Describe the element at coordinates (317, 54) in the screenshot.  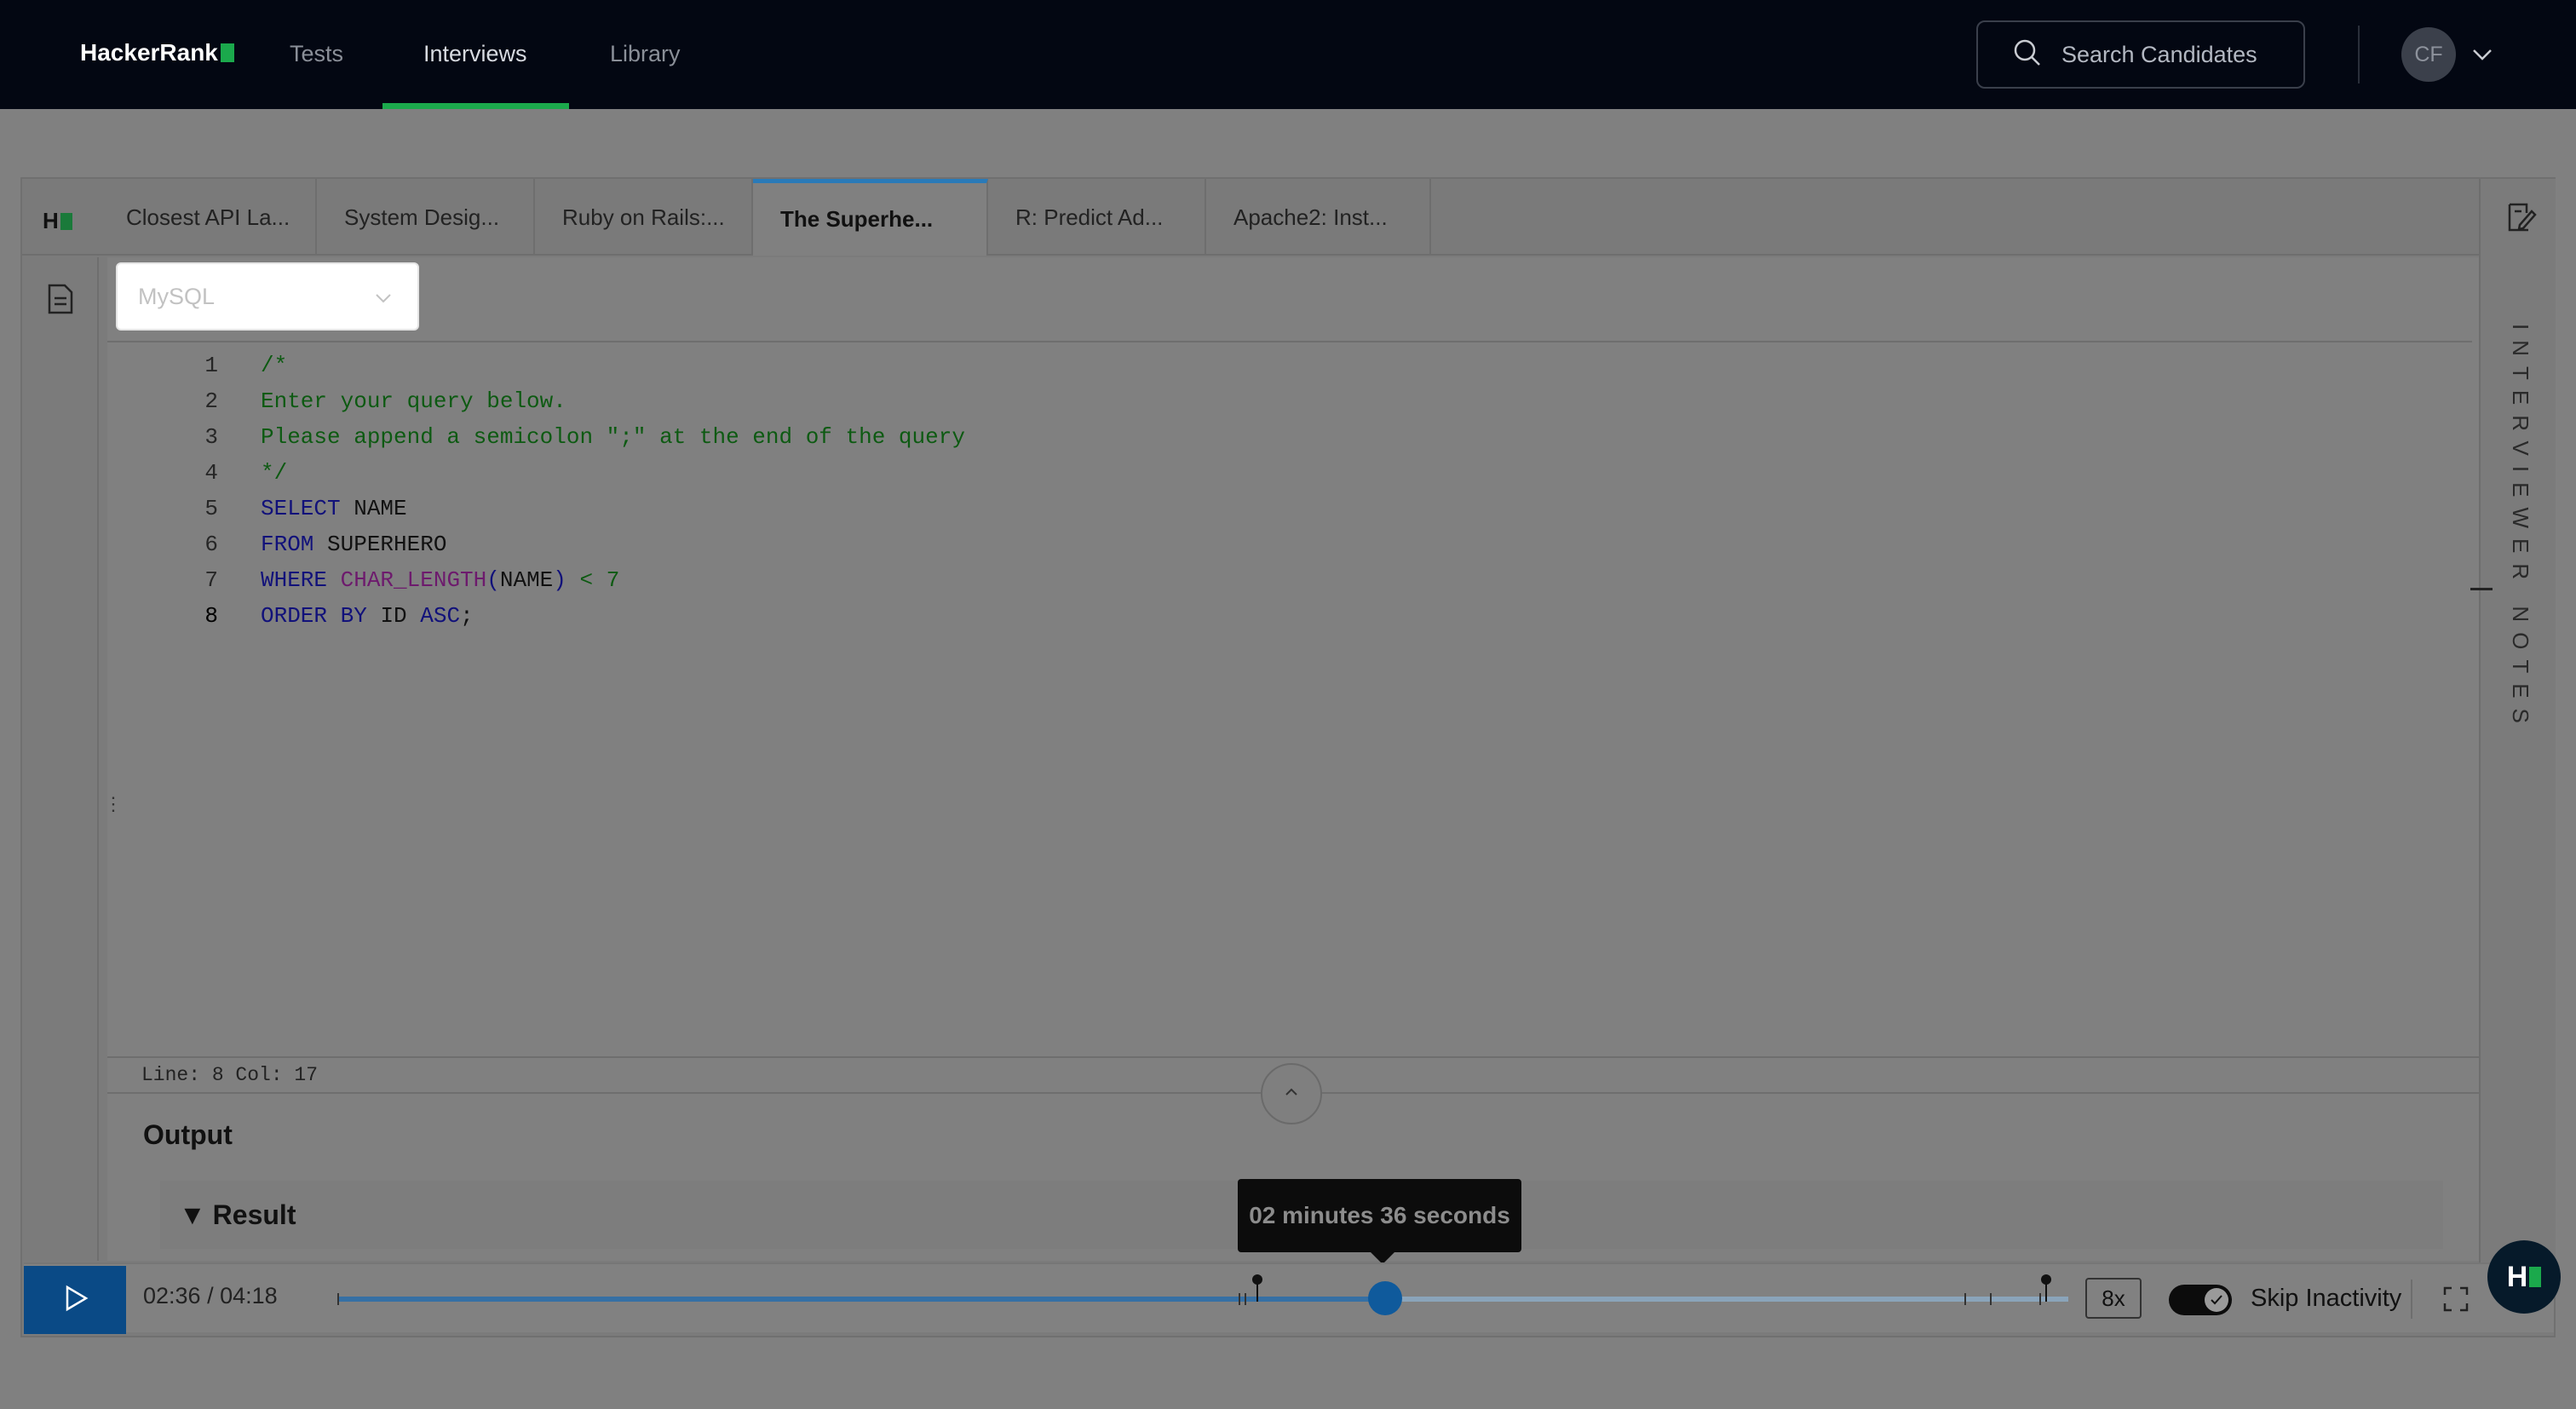
I see `nav-link-tests: Tests` at that location.